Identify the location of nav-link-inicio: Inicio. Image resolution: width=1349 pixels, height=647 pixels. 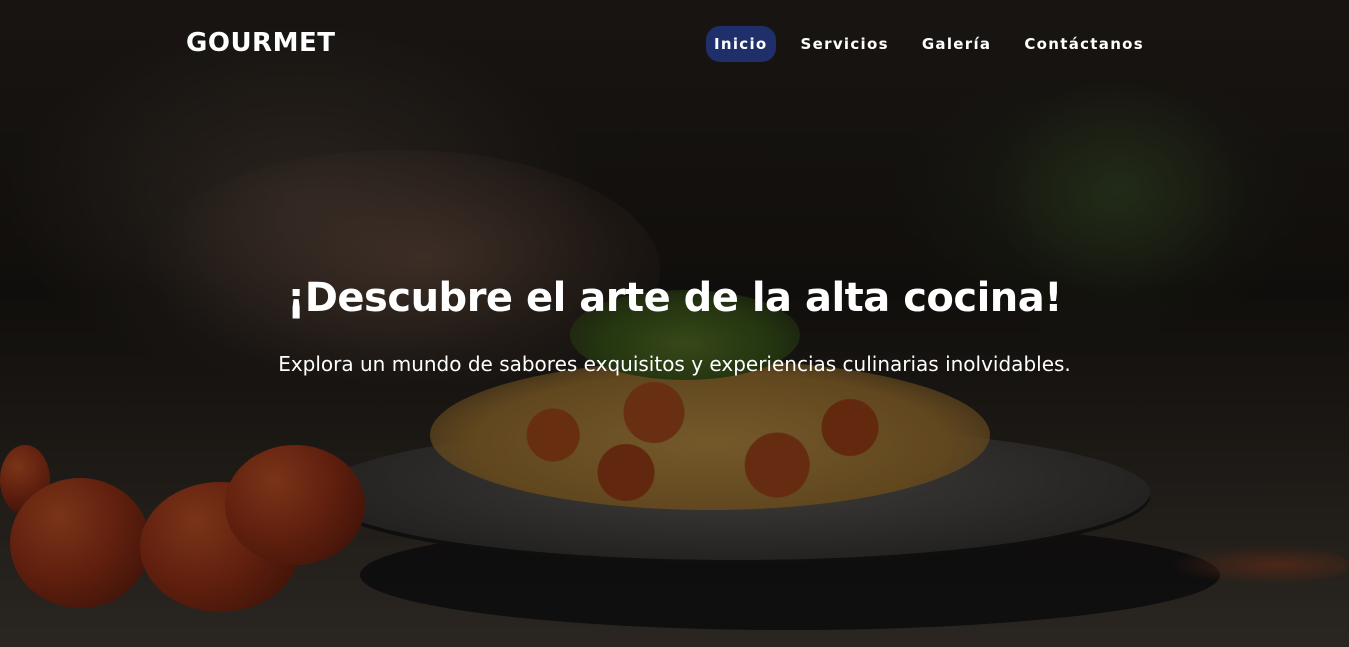
(741, 44).